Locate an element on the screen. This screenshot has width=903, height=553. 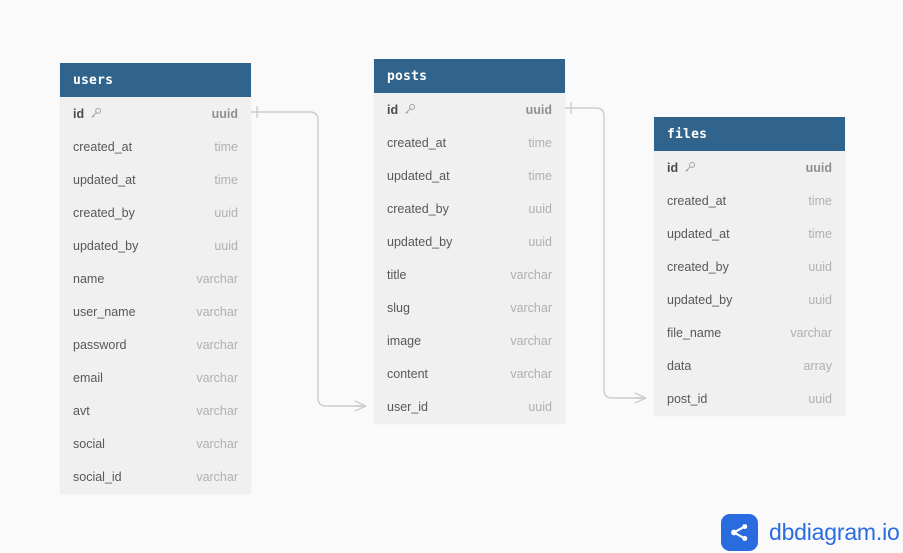
field-row: image varchar is located at coordinates (469, 340).